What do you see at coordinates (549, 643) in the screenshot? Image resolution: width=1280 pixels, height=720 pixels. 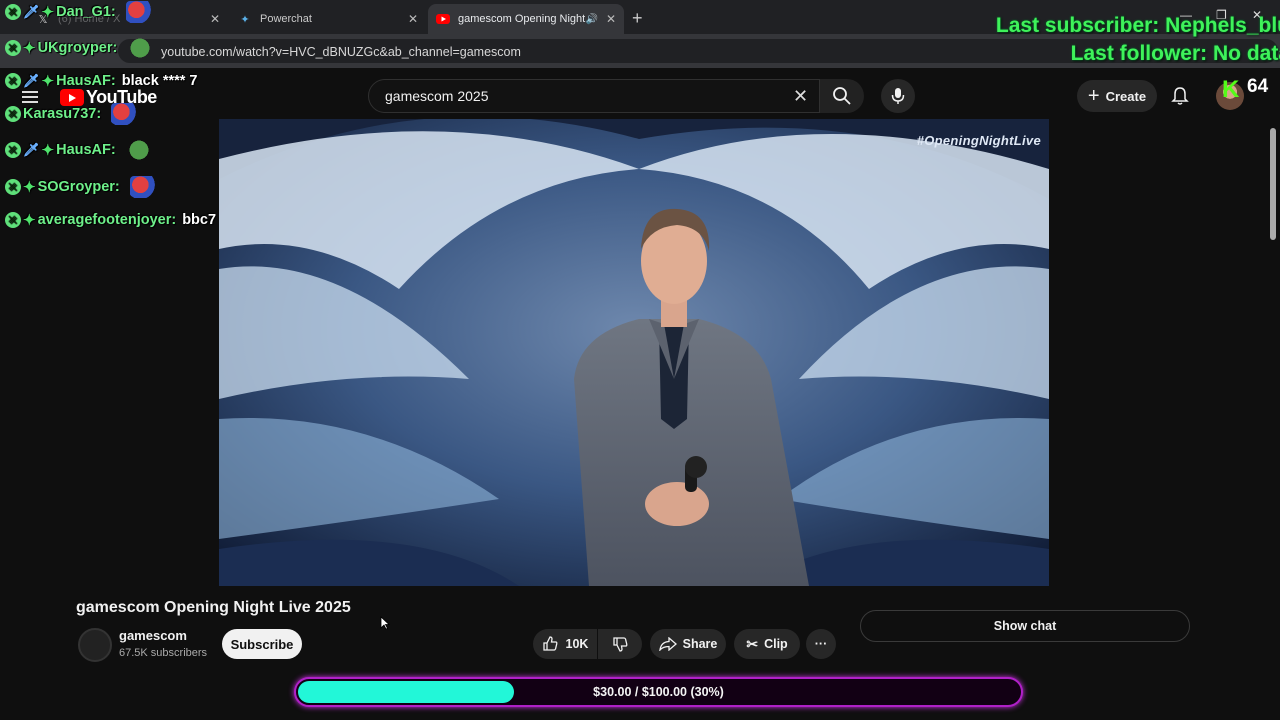 I see `thumbs-up-icon` at bounding box center [549, 643].